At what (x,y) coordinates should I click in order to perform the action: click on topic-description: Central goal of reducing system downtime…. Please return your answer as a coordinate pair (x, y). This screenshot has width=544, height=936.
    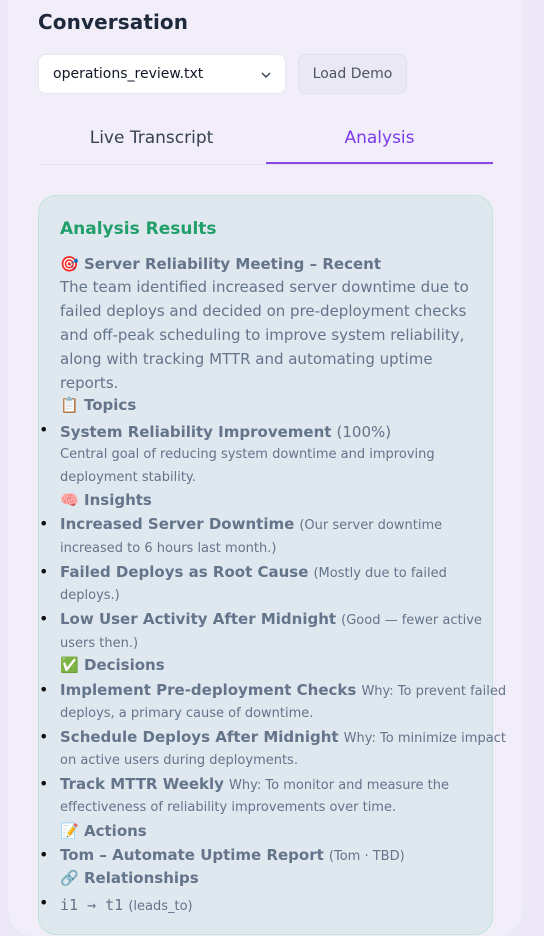
    Looking at the image, I should click on (247, 454).